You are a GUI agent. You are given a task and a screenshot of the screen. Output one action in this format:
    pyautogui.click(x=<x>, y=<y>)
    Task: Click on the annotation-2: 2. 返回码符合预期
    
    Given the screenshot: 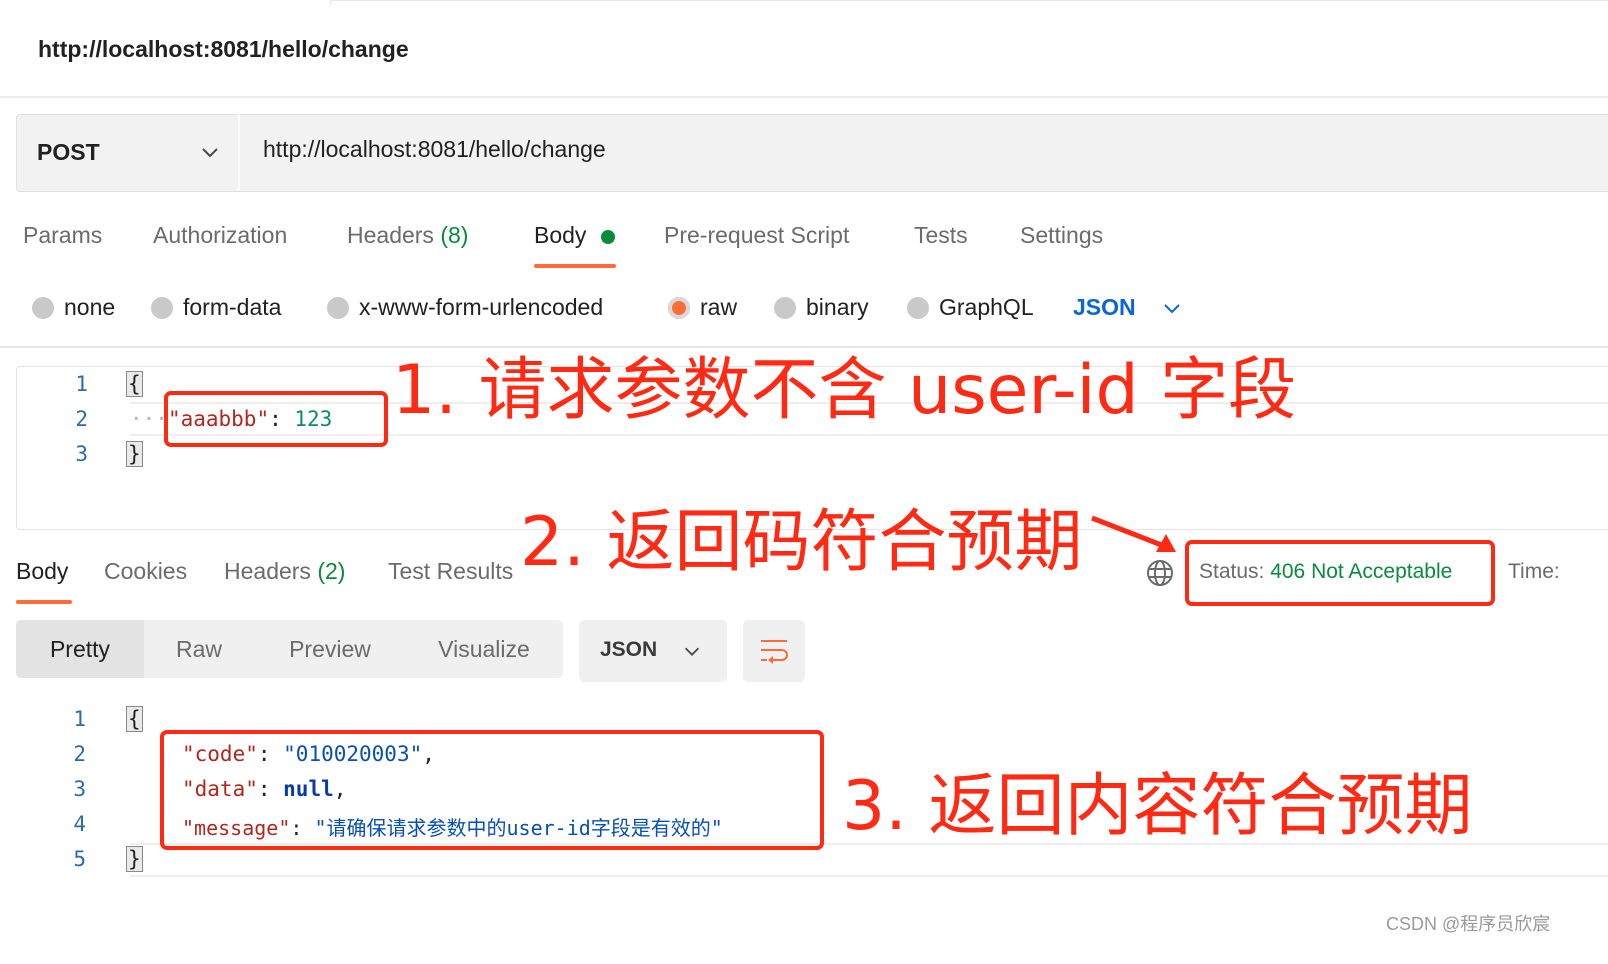 What is the action you would take?
    pyautogui.click(x=801, y=542)
    